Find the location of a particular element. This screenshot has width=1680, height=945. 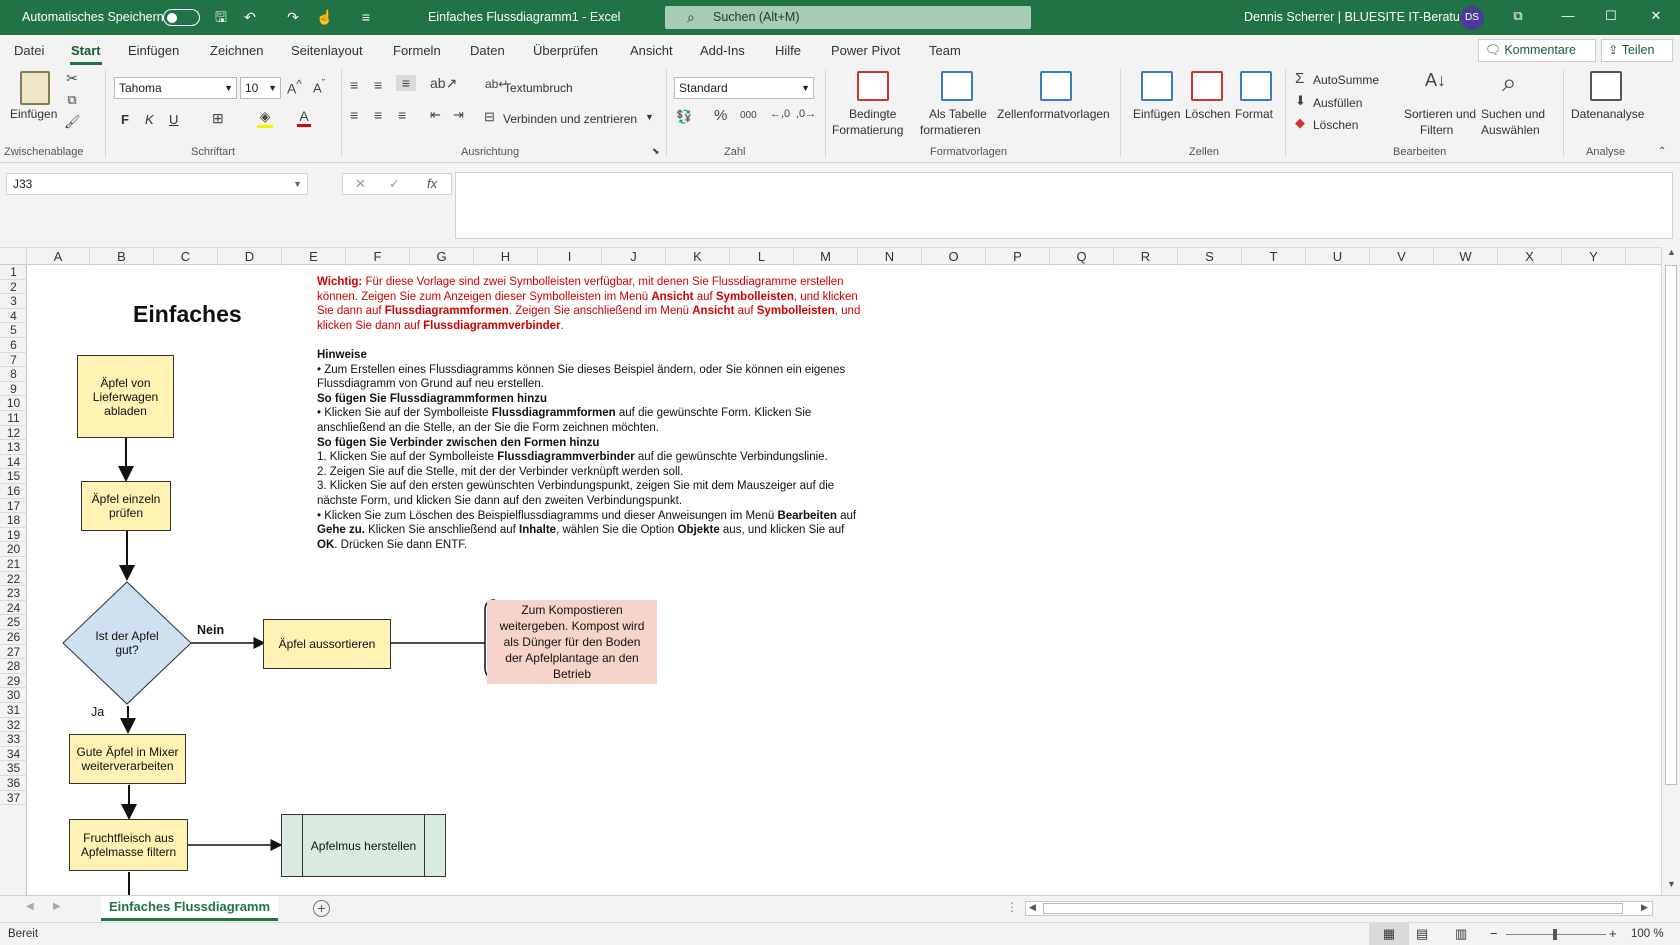

column-header: E is located at coordinates (314, 256).